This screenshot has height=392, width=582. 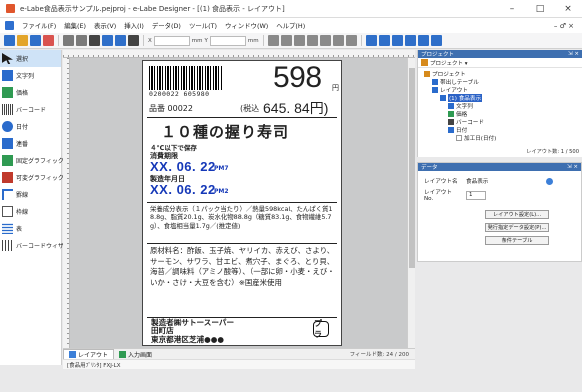 What do you see at coordinates (133, 40) in the screenshot?
I see `properties-icon` at bounding box center [133, 40].